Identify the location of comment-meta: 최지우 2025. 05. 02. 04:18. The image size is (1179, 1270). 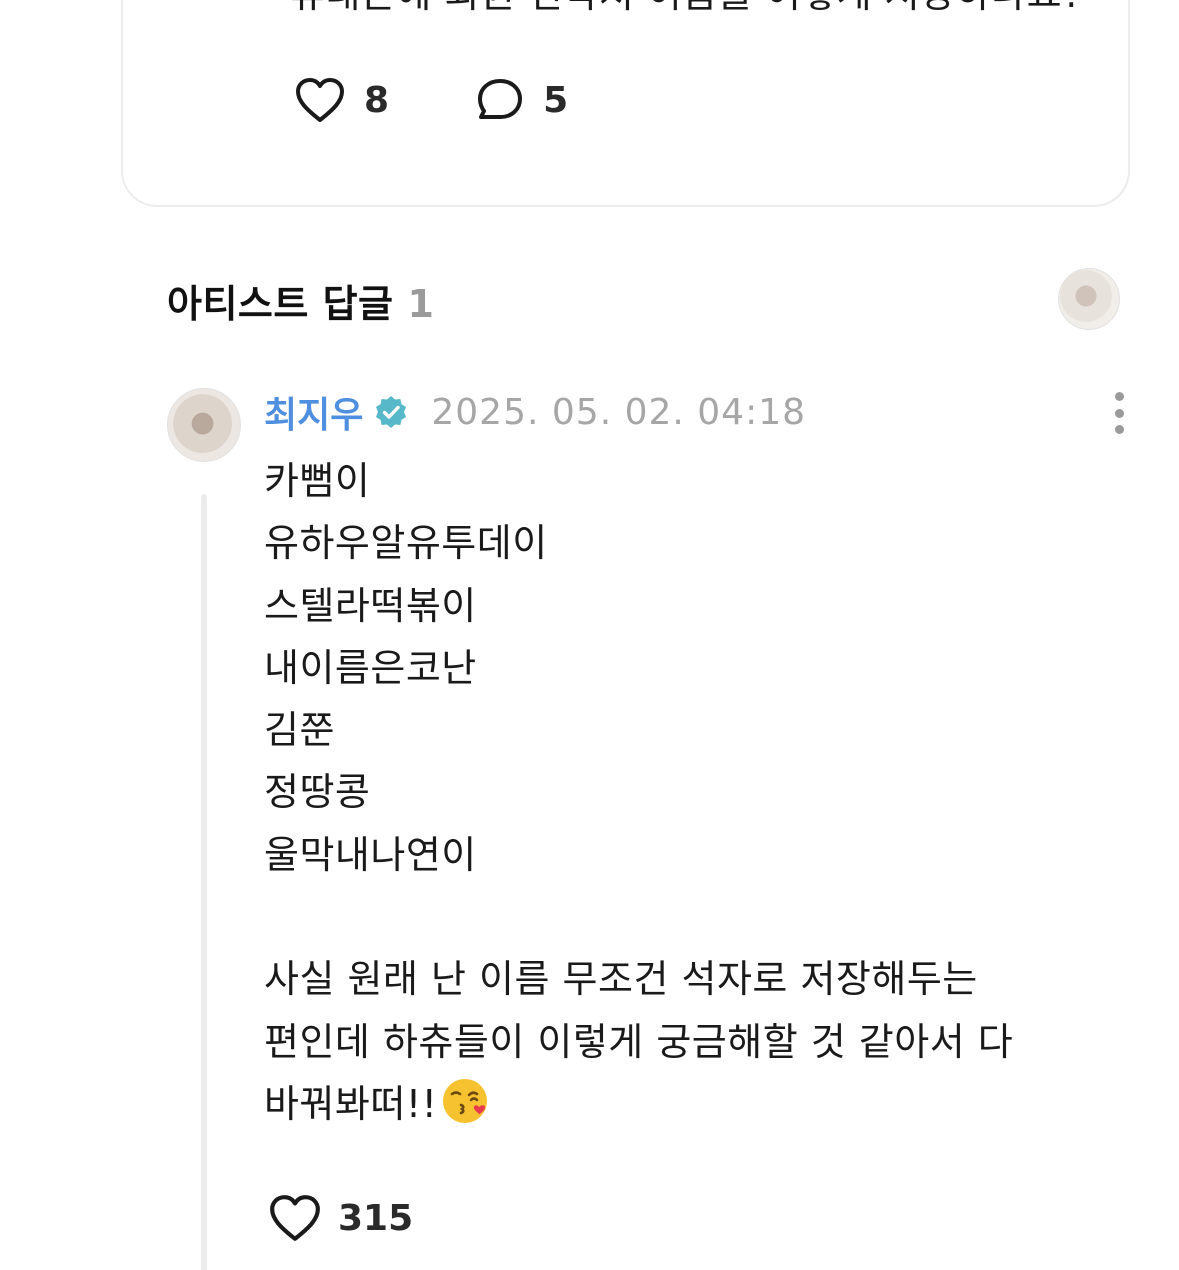
(535, 412).